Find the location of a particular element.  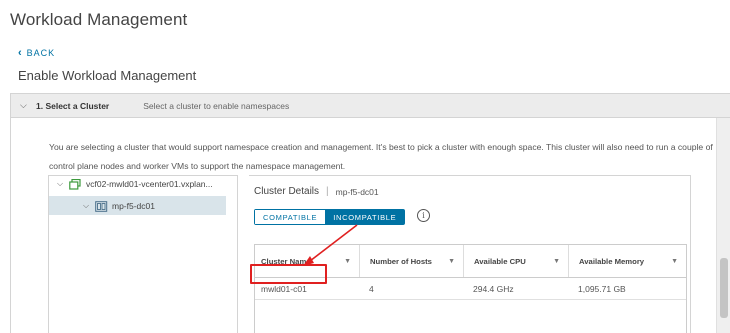

cell-cluster-name: mwld01-c01 is located at coordinates (284, 288).